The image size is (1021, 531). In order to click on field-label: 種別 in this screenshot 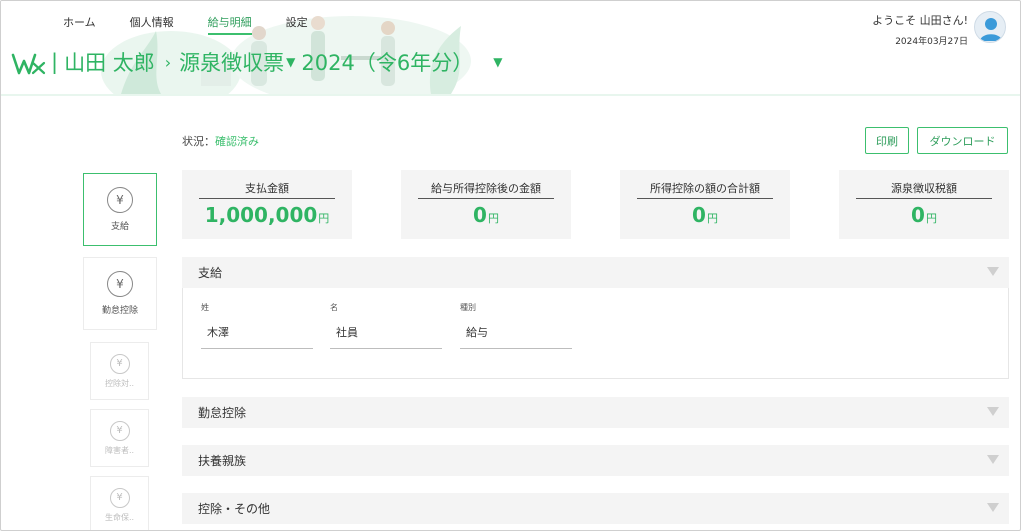, I will do `click(468, 307)`.